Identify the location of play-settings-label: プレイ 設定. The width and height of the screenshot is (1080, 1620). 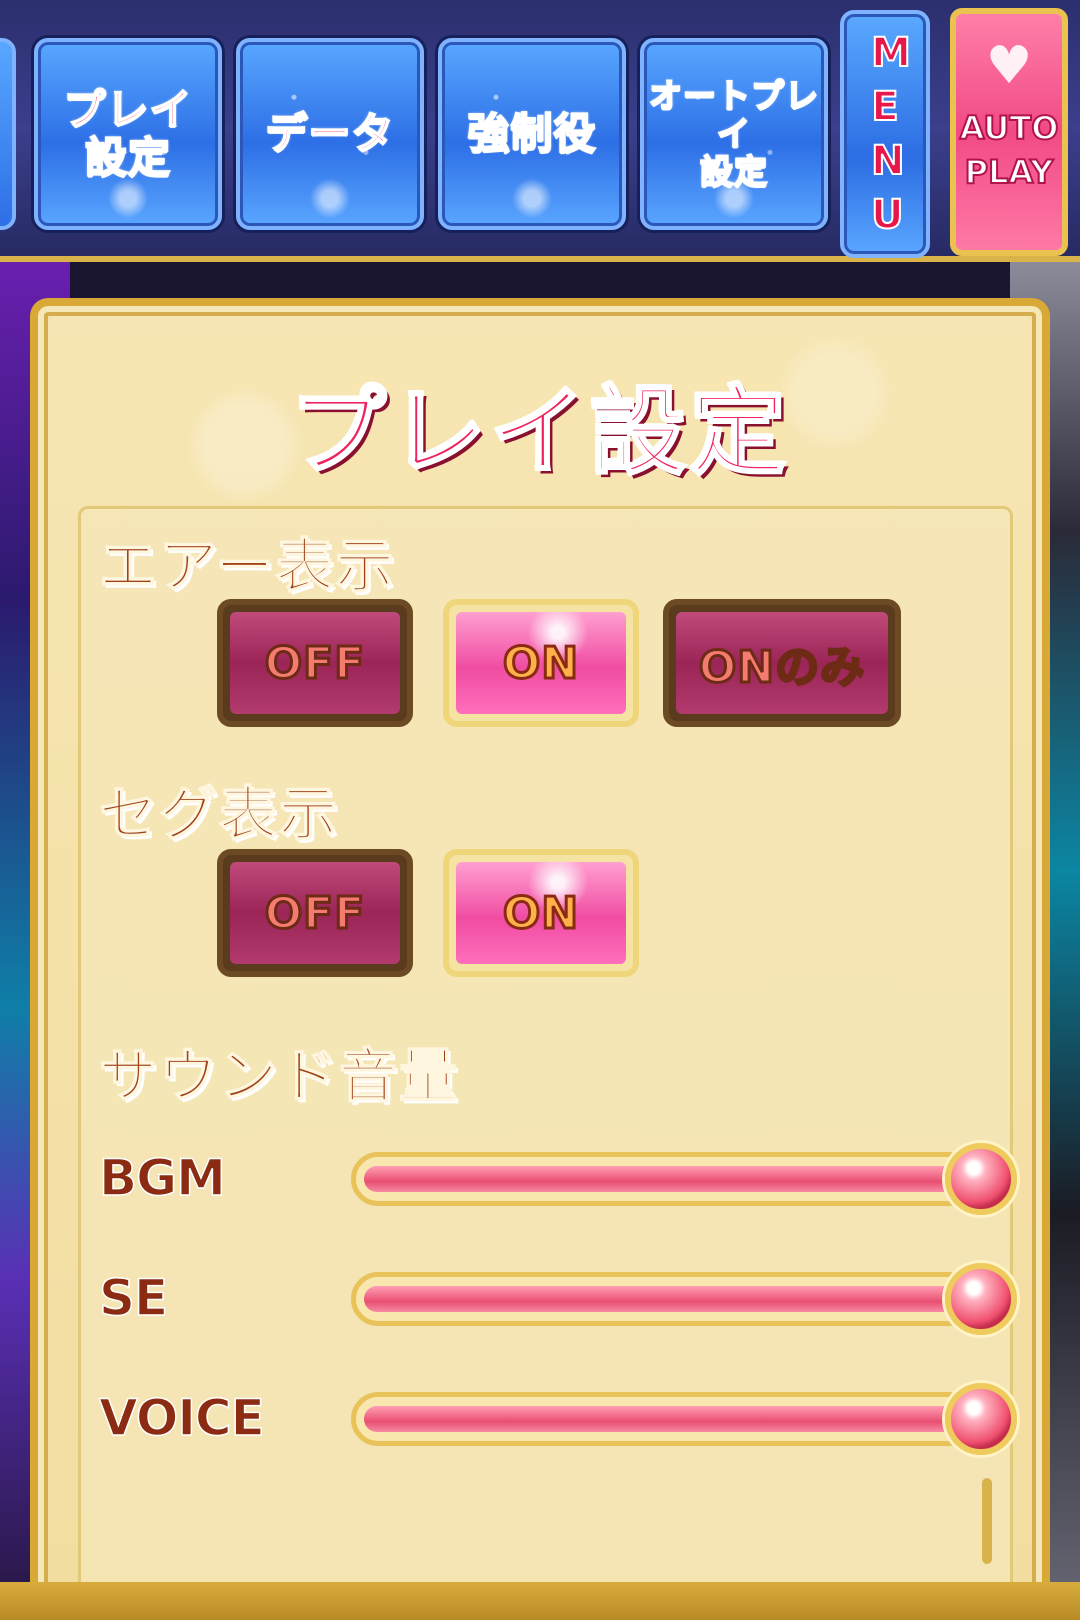
(127, 133).